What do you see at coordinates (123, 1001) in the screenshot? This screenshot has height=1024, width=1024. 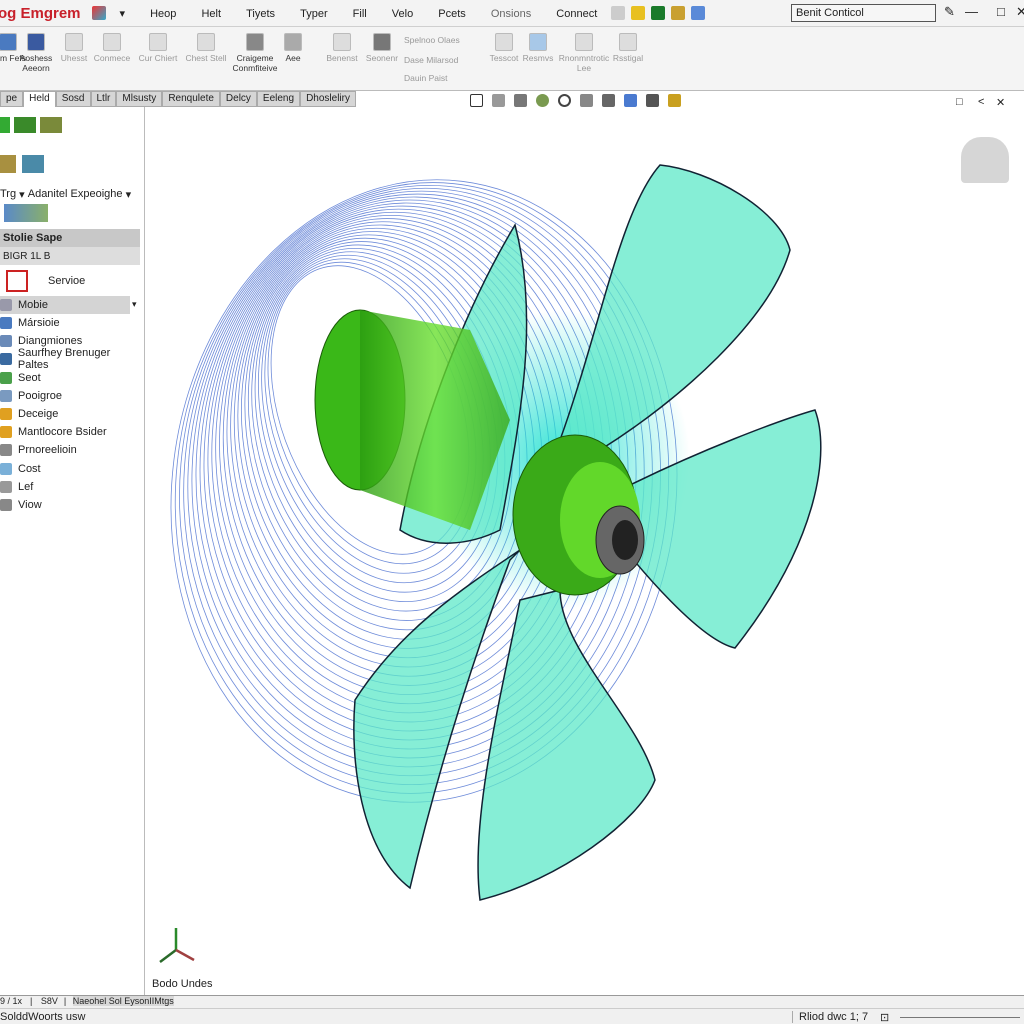 I see `bottom-tab: Naeohel Sol EysonIIMtgs` at bounding box center [123, 1001].